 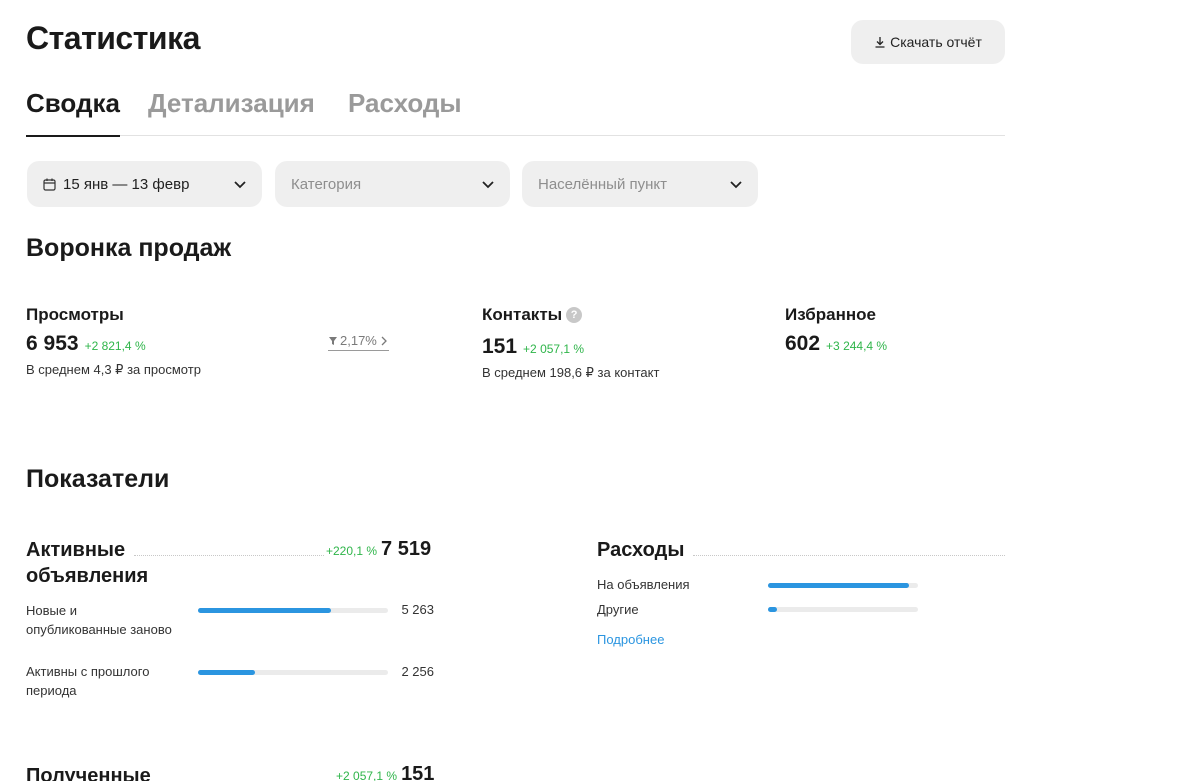 What do you see at coordinates (603, 184) in the screenshot?
I see `location-placeholder: Населённый пункт` at bounding box center [603, 184].